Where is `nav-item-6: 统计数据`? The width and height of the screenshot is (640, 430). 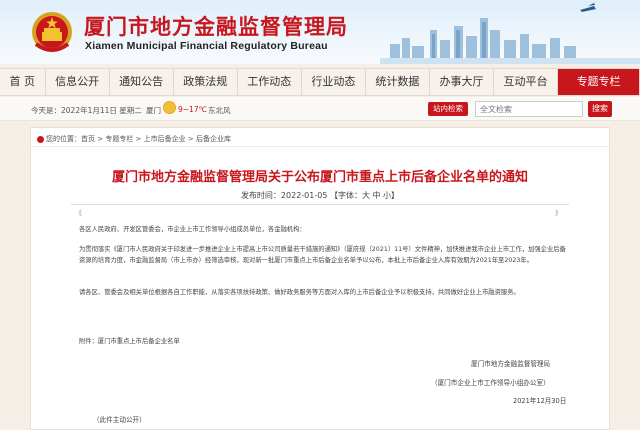 nav-item-6: 统计数据 is located at coordinates (398, 82).